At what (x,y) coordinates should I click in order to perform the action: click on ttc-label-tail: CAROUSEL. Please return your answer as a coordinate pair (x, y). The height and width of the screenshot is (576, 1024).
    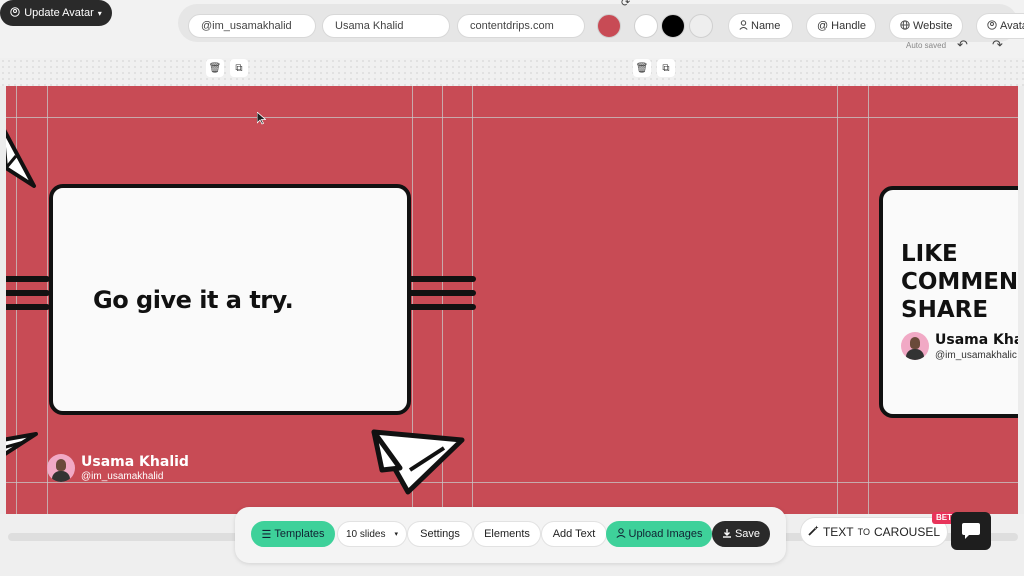
    Looking at the image, I should click on (907, 532).